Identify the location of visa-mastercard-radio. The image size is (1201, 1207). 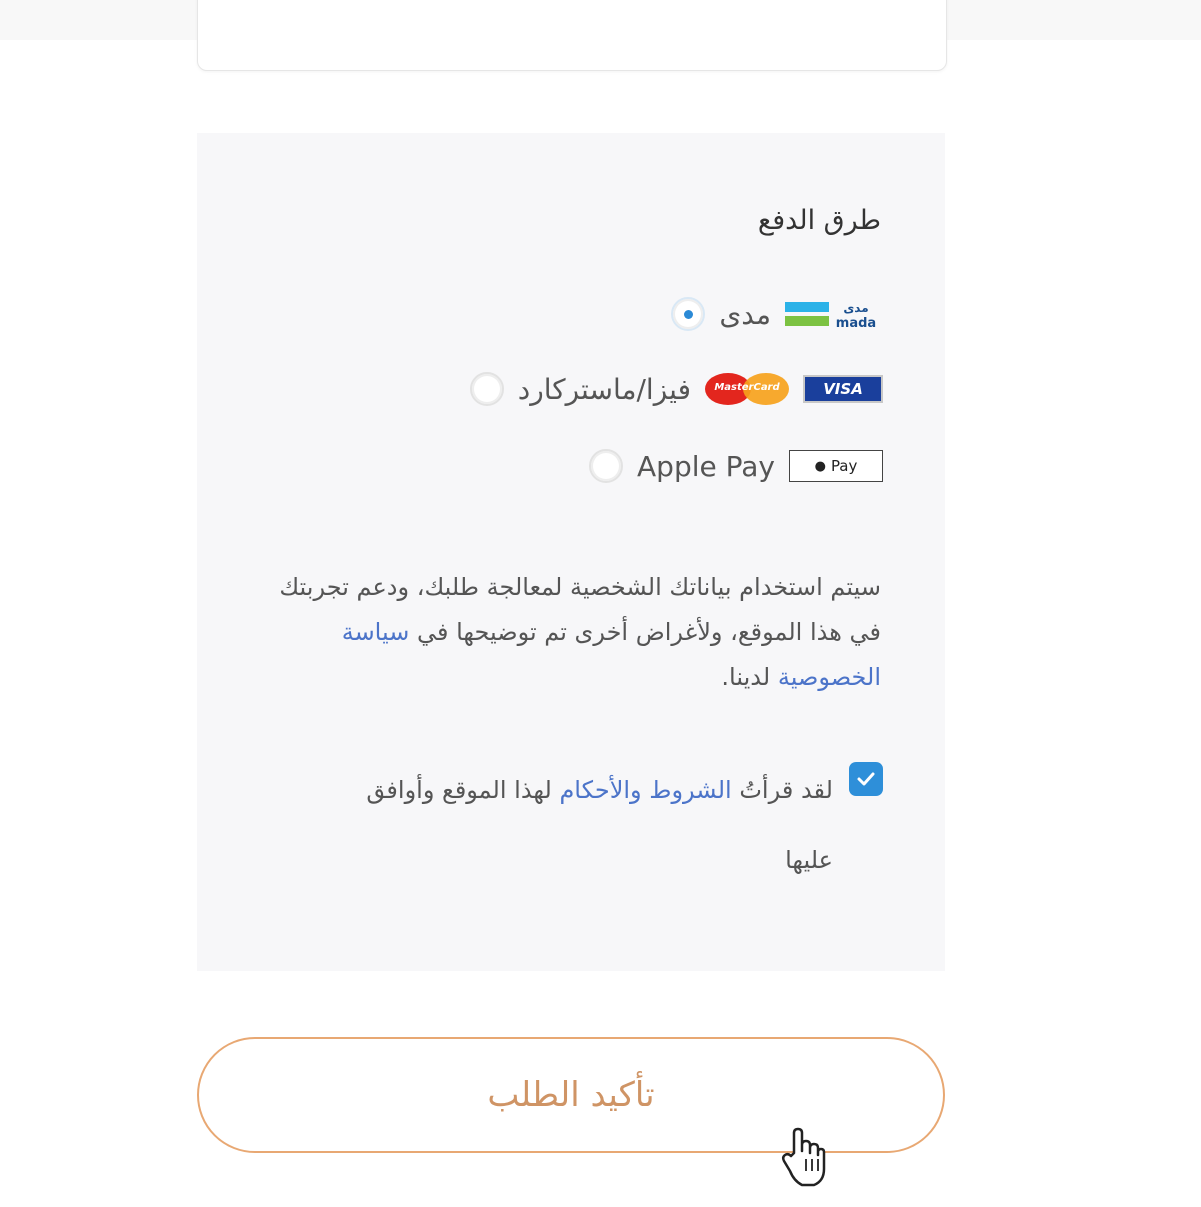
(486, 389).